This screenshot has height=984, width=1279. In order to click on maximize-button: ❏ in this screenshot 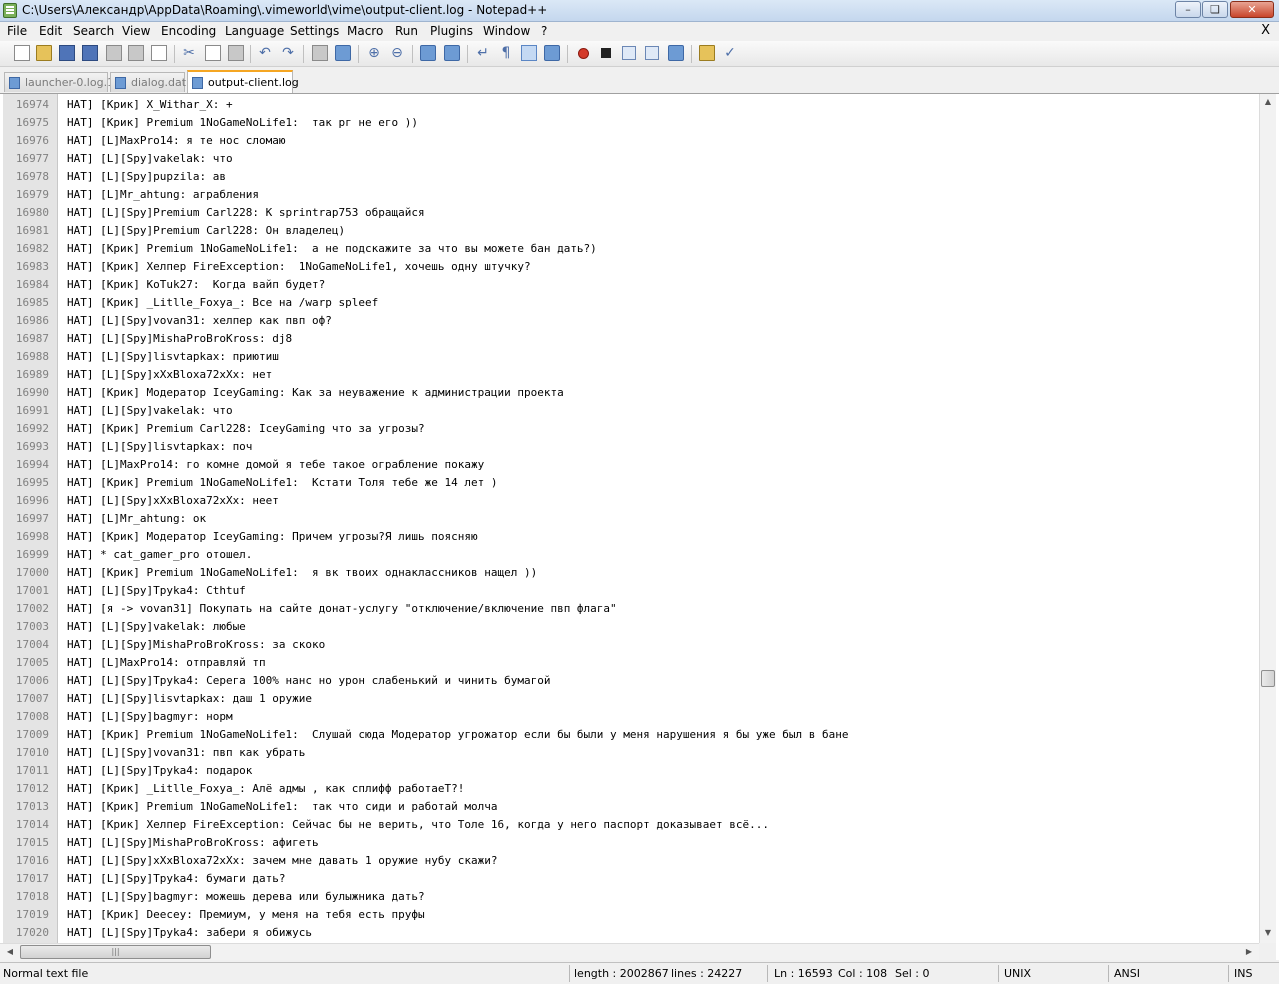, I will do `click(1215, 9)`.